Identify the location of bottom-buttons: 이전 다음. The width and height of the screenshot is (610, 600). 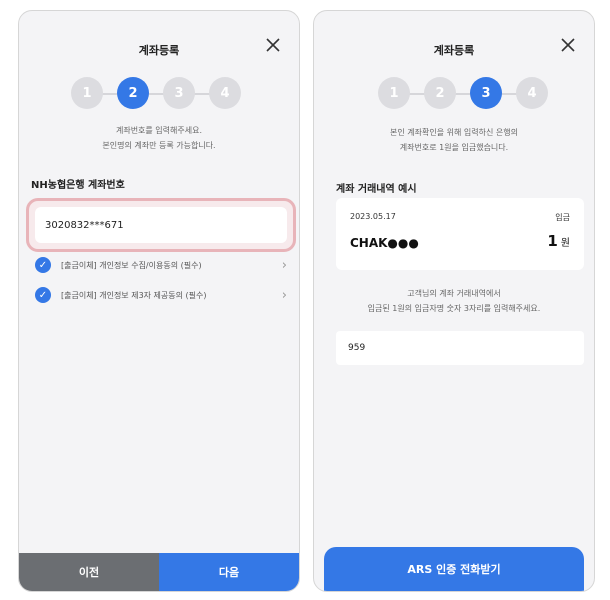
(159, 572).